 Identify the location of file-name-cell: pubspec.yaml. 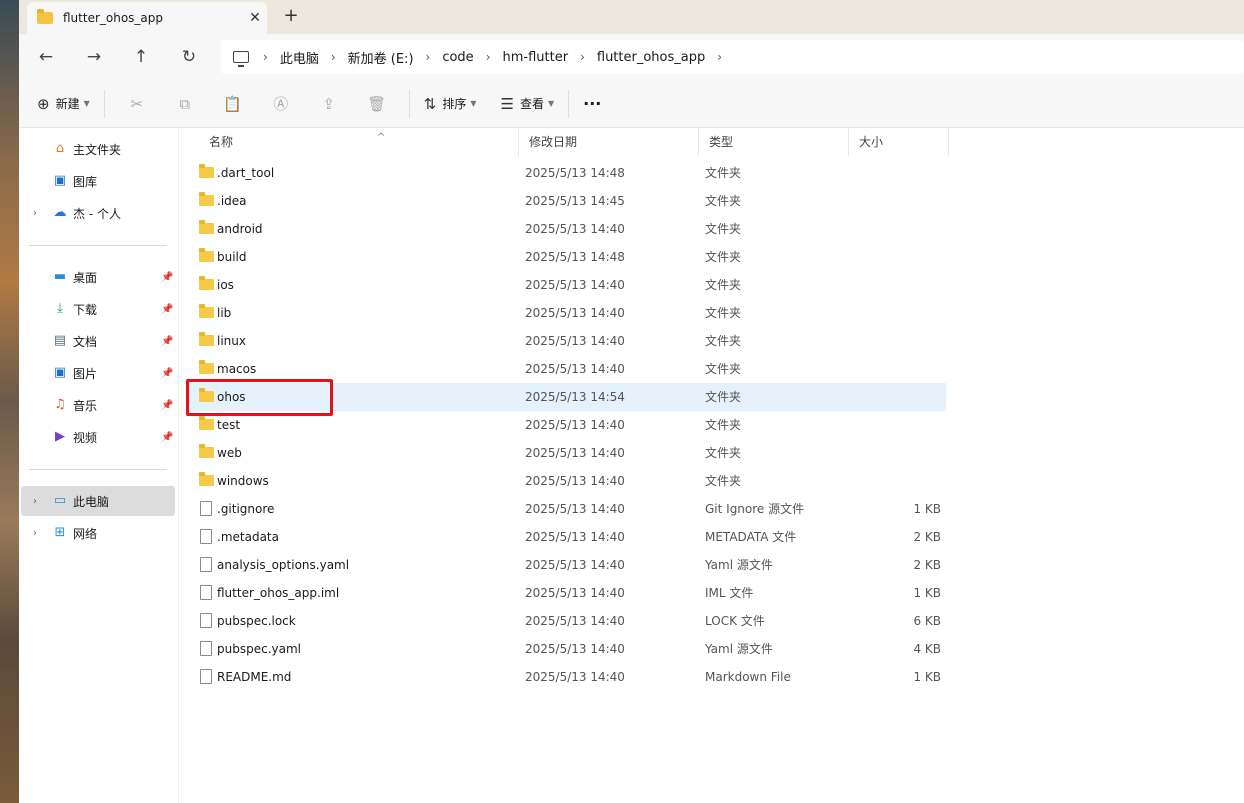
(259, 649).